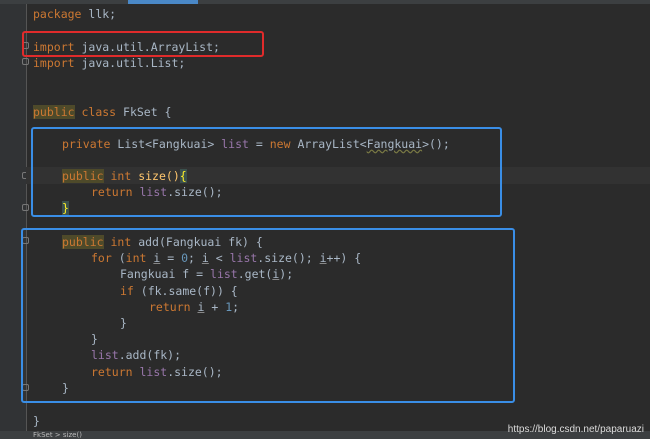  What do you see at coordinates (54, 63) in the screenshot?
I see `keyword: import` at bounding box center [54, 63].